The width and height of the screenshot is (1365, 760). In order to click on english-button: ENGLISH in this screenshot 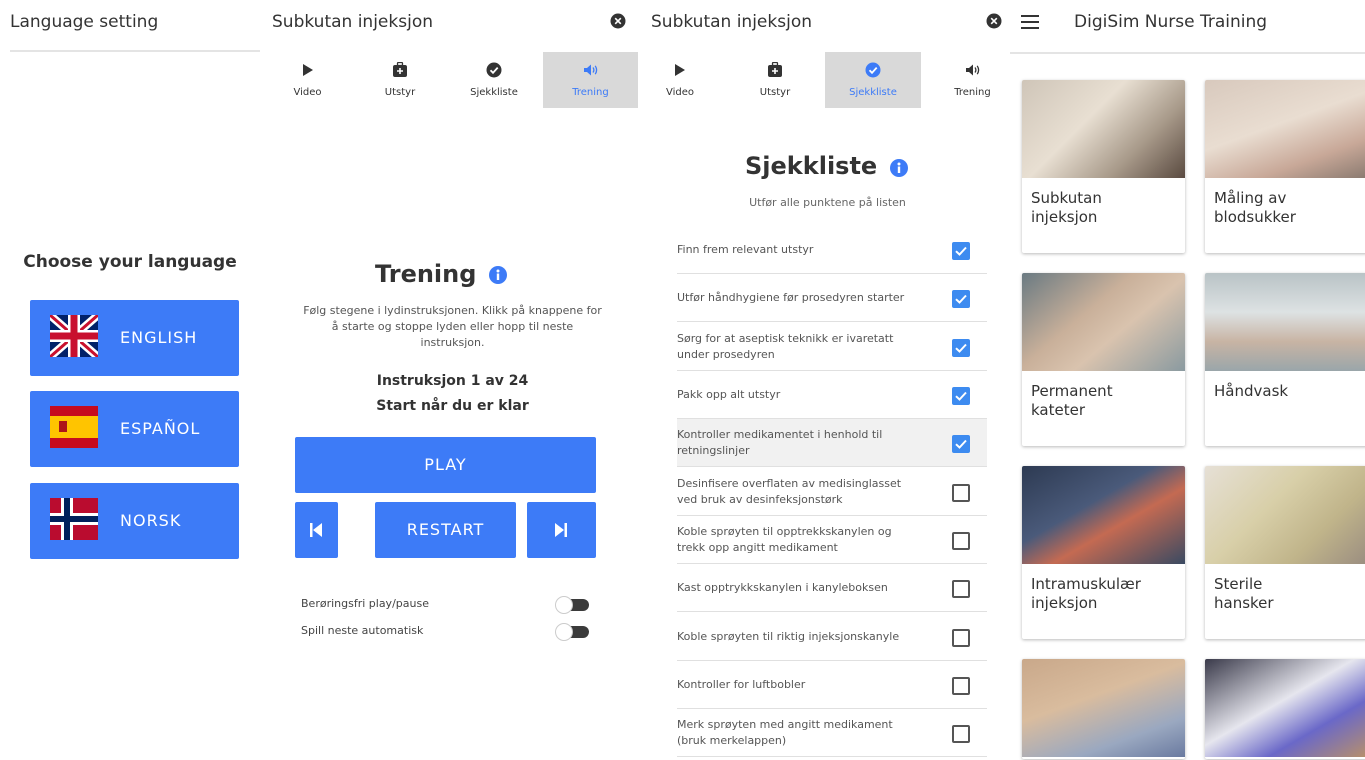, I will do `click(134, 338)`.